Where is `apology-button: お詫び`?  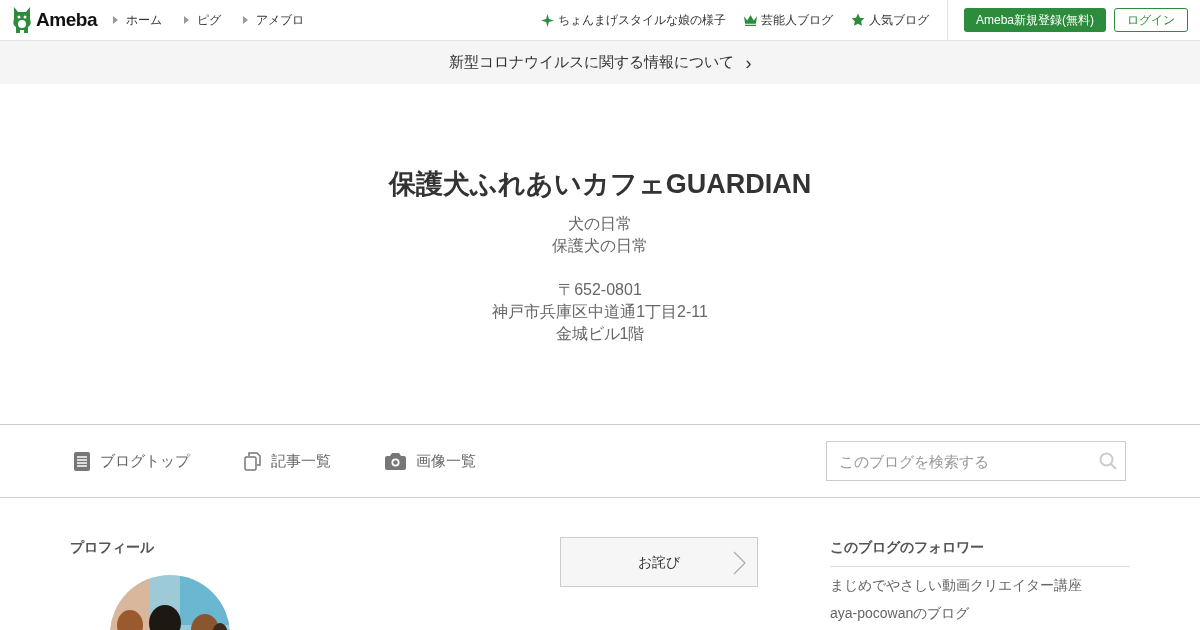 apology-button: お詫び is located at coordinates (659, 562).